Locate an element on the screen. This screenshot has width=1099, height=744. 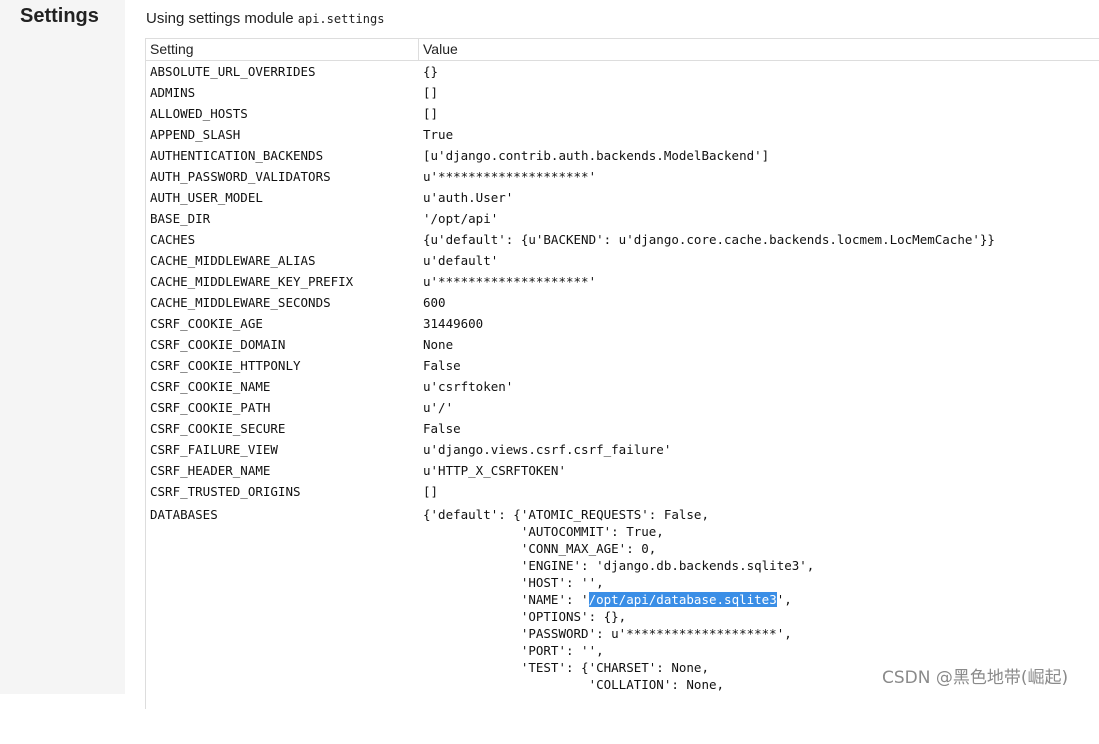
databases-line-text: {'default': {'ATOMIC_REQUESTS': False, is located at coordinates (566, 514).